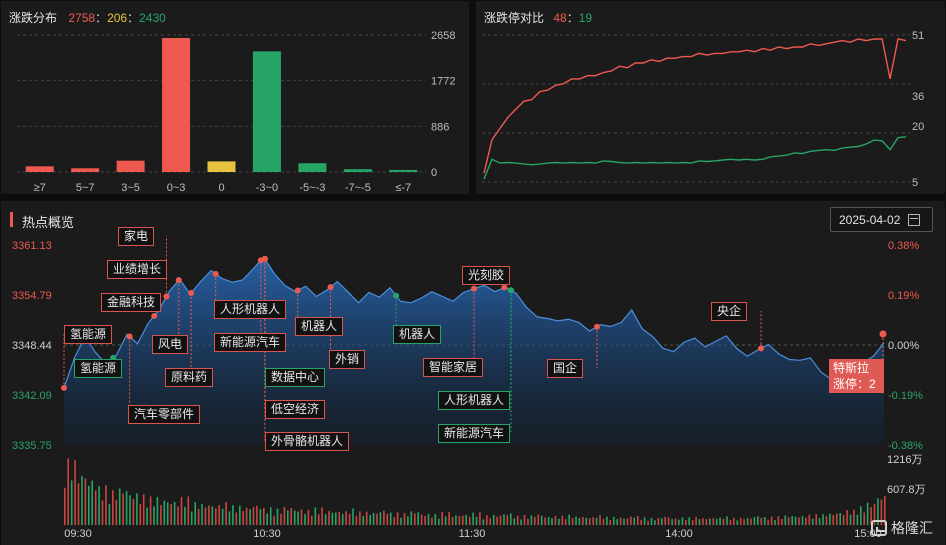 This screenshot has width=946, height=545. Describe the element at coordinates (189, 377) in the screenshot. I see `hot-topic-tag: 原料药` at that location.